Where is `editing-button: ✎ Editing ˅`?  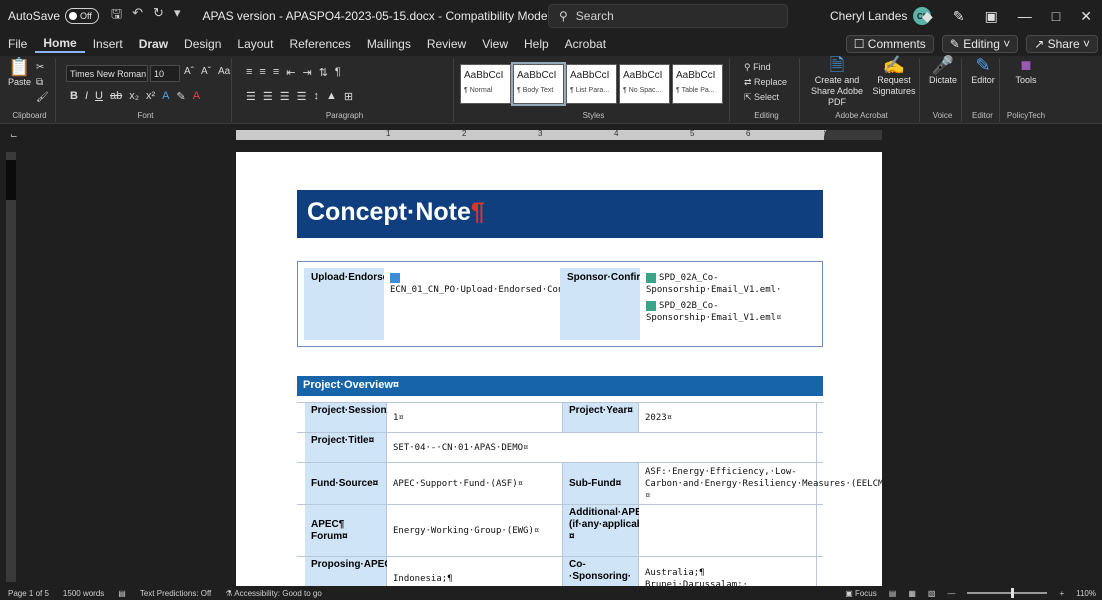 editing-button: ✎ Editing ˅ is located at coordinates (980, 44).